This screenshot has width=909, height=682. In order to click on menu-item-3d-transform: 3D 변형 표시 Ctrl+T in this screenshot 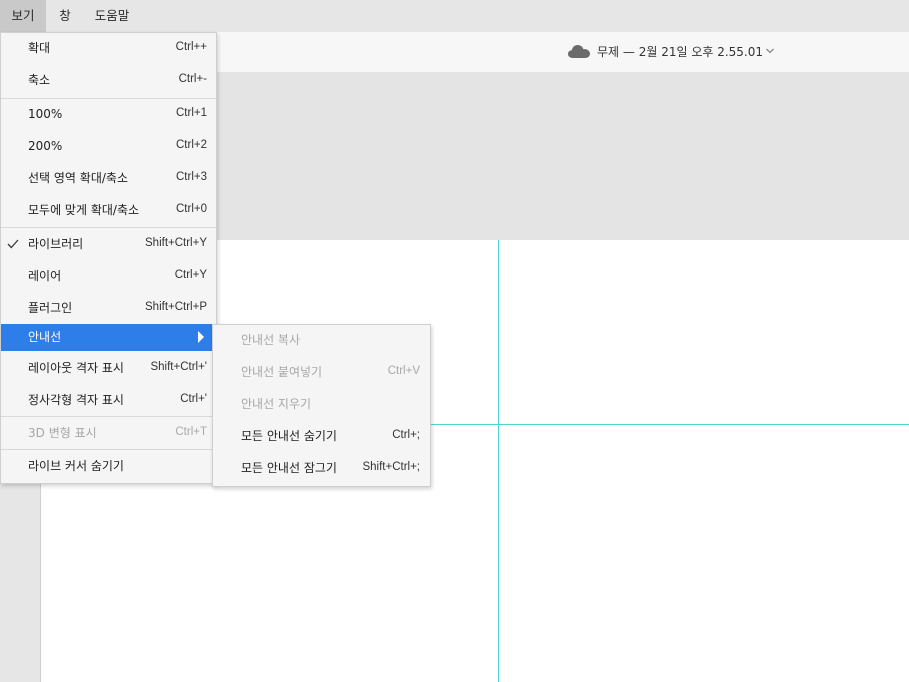, I will do `click(108, 433)`.